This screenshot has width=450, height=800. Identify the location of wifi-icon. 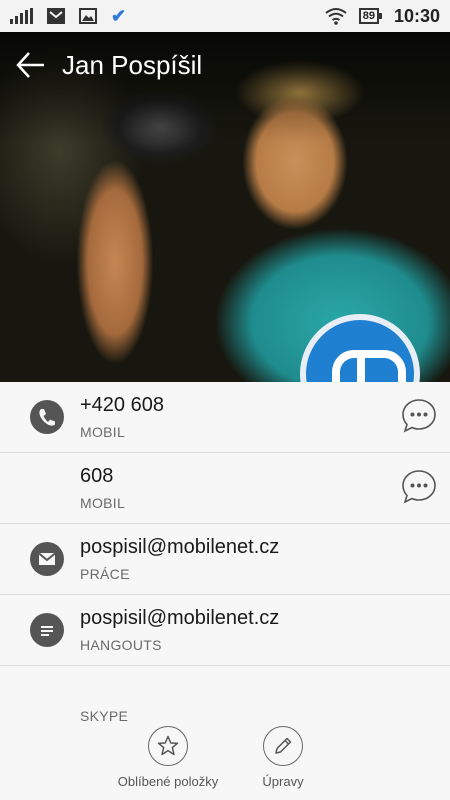
(336, 16).